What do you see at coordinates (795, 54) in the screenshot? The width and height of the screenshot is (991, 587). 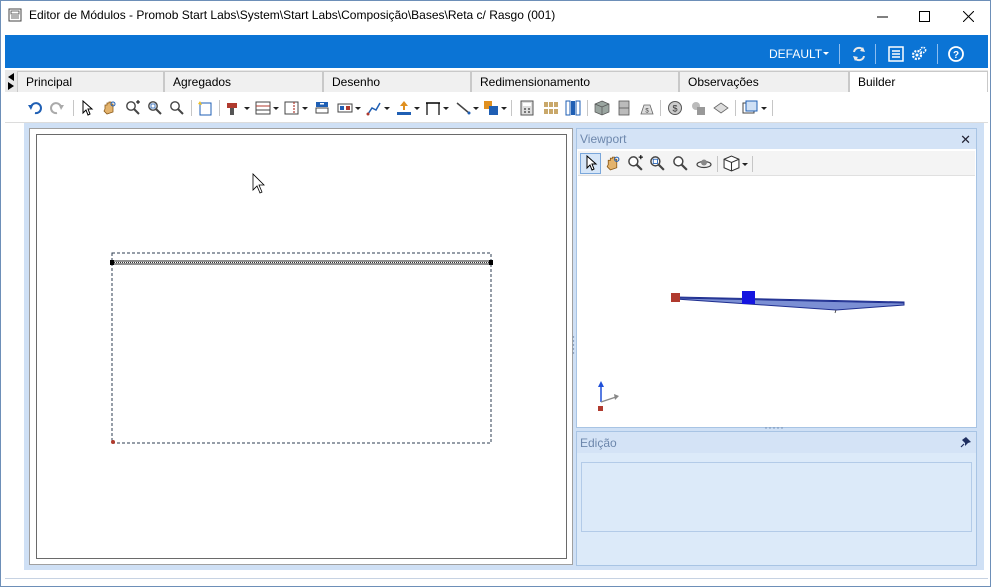 I see `profile-dropdown: DEFAULT` at bounding box center [795, 54].